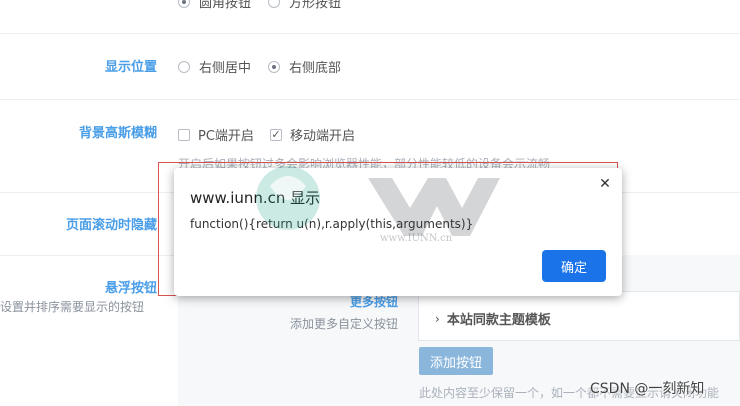 The width and height of the screenshot is (740, 406). I want to click on radio-label: 右侧居中, so click(225, 68).